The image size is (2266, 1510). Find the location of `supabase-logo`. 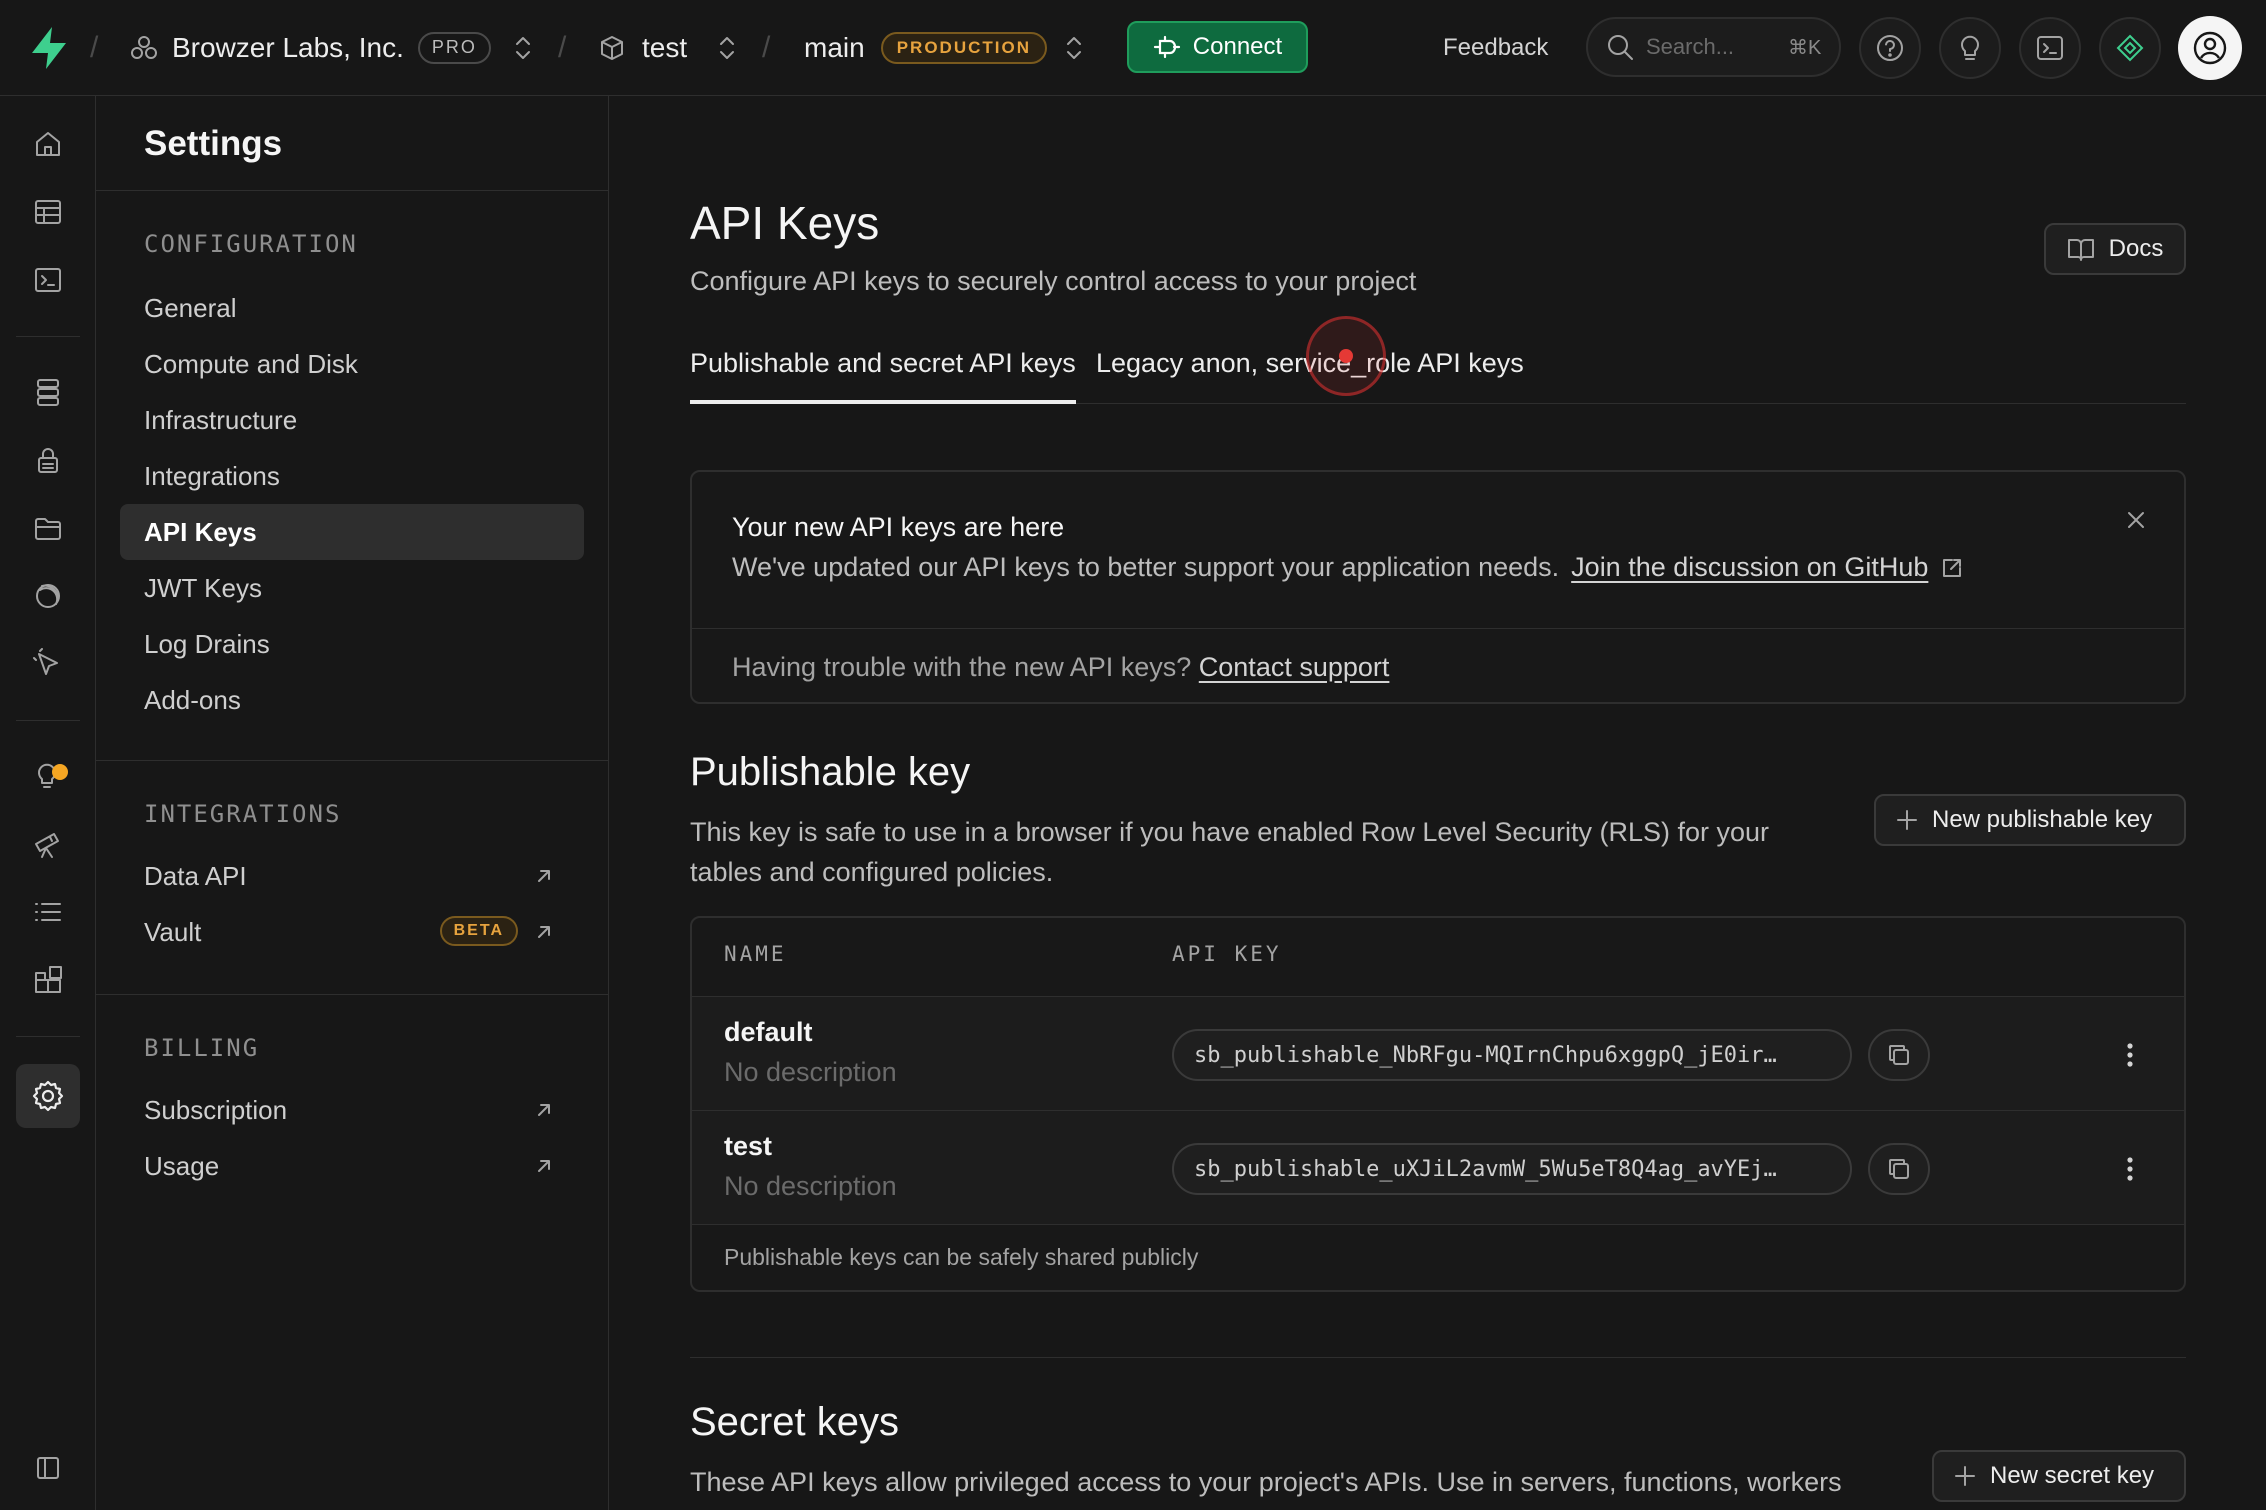

supabase-logo is located at coordinates (49, 47).